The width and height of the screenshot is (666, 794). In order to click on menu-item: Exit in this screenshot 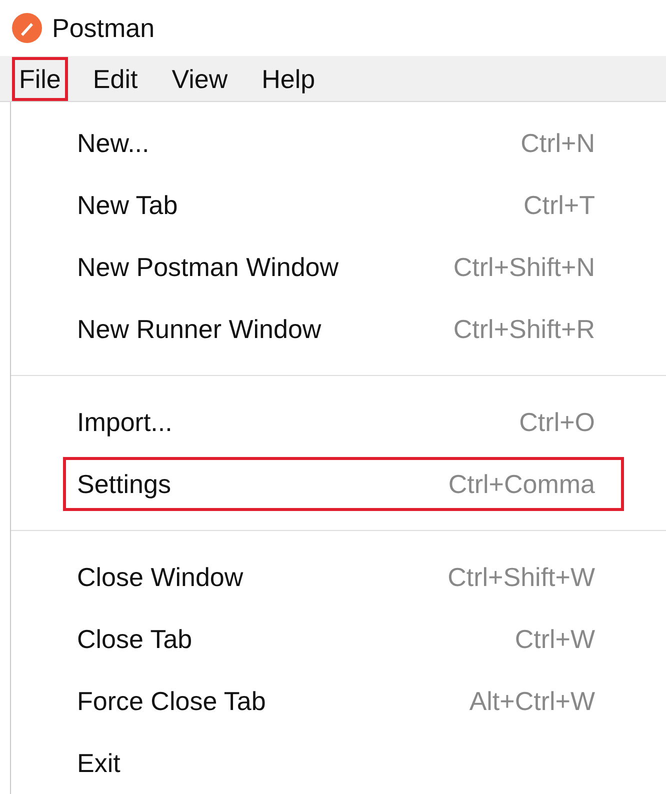, I will do `click(343, 763)`.